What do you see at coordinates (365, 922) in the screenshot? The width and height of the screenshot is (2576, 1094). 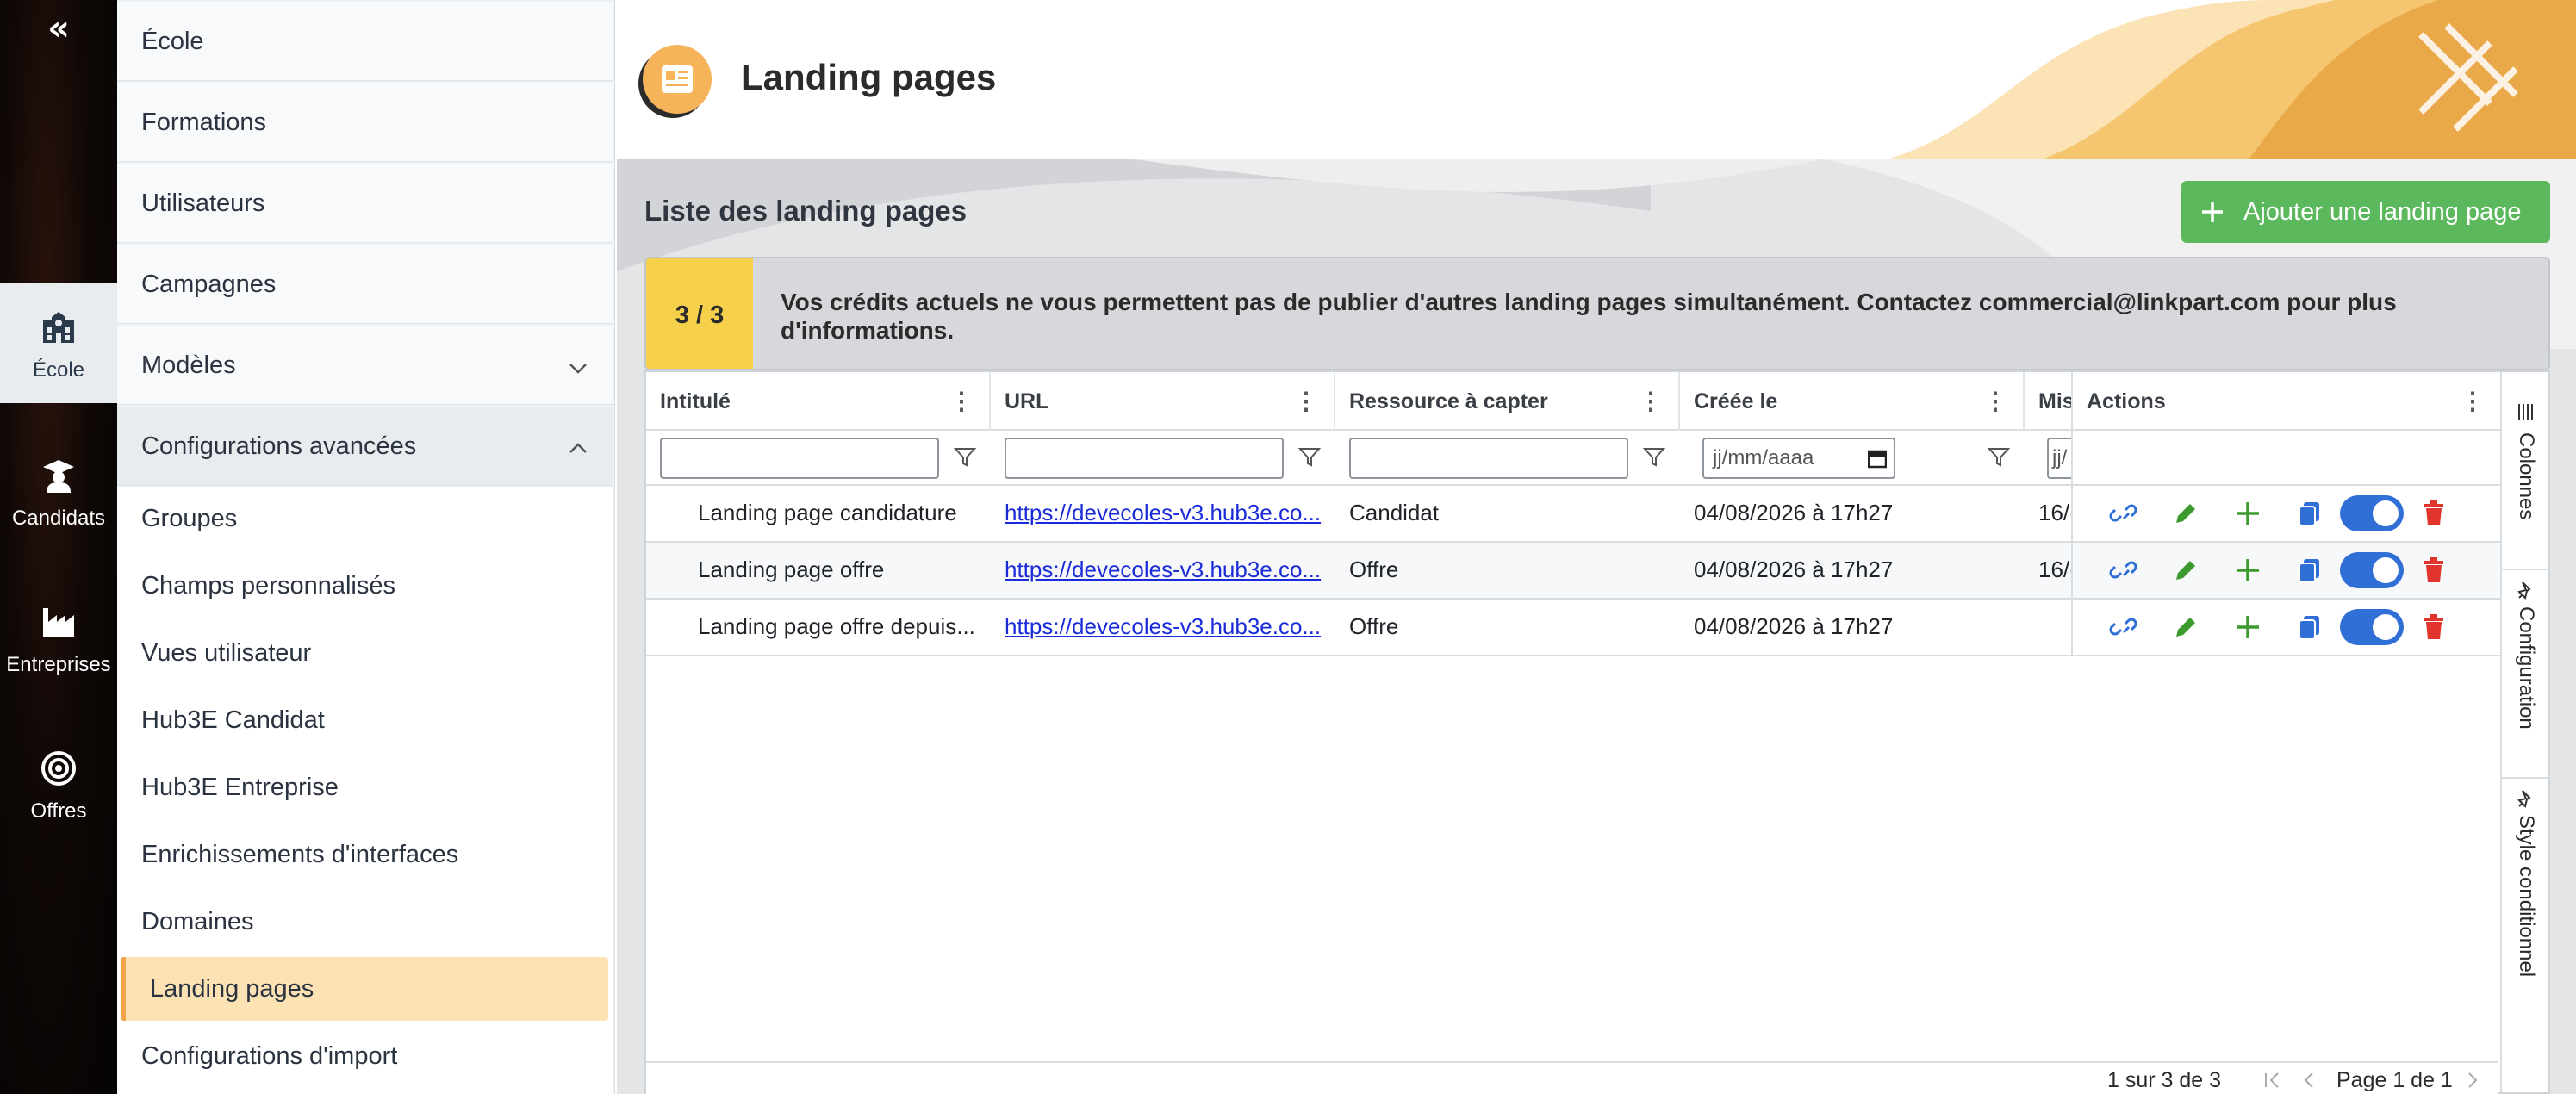 I see `submenu-item-domaines: Domaines` at bounding box center [365, 922].